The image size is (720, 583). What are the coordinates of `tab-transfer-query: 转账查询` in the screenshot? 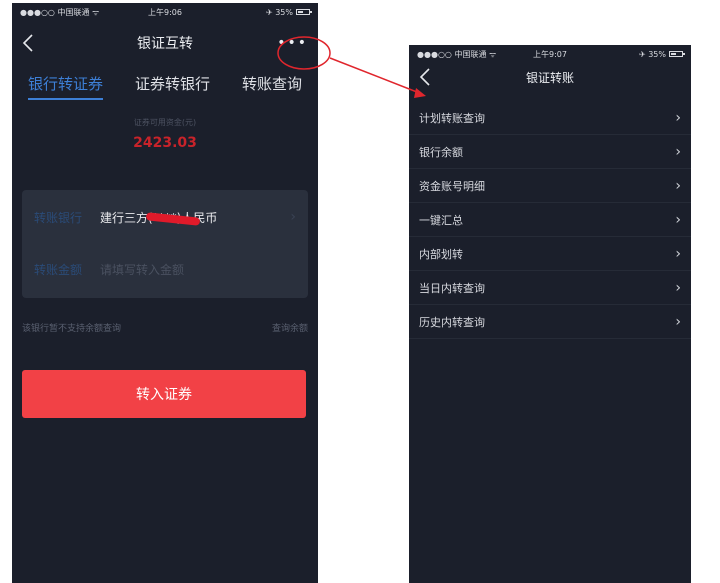 It's located at (272, 84).